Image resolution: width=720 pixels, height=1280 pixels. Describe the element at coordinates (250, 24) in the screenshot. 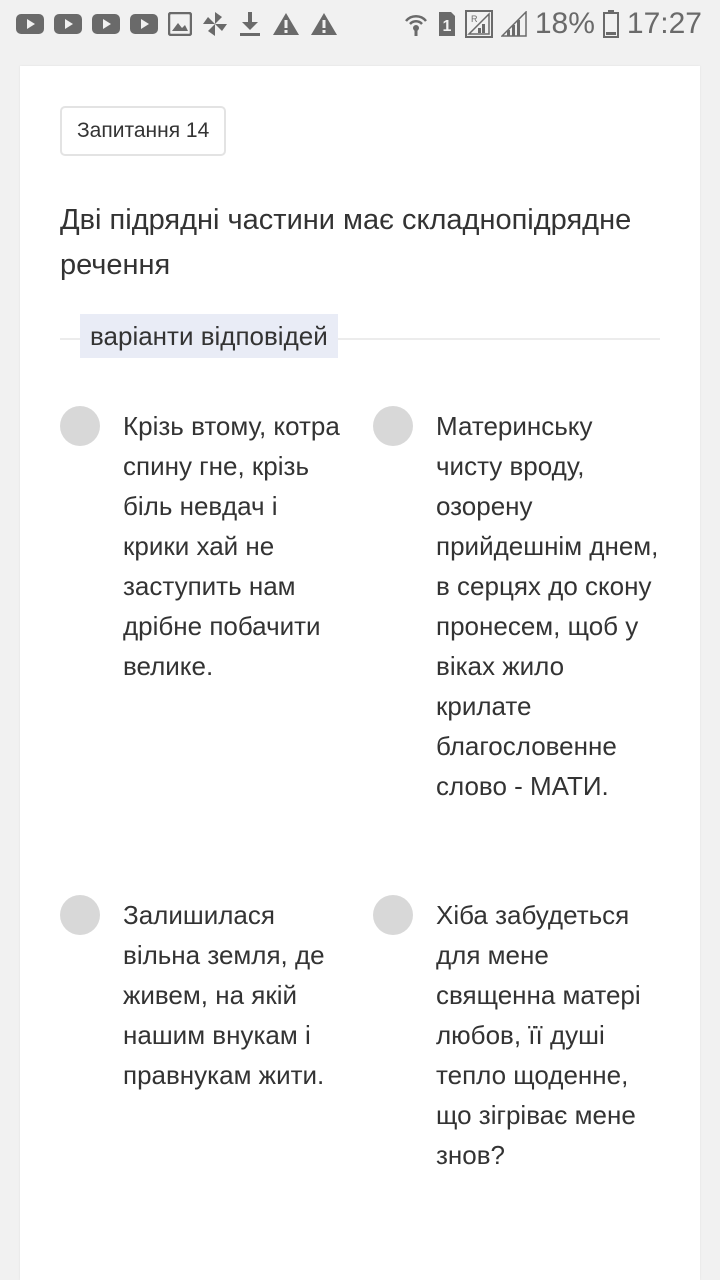

I see `download-icon` at that location.